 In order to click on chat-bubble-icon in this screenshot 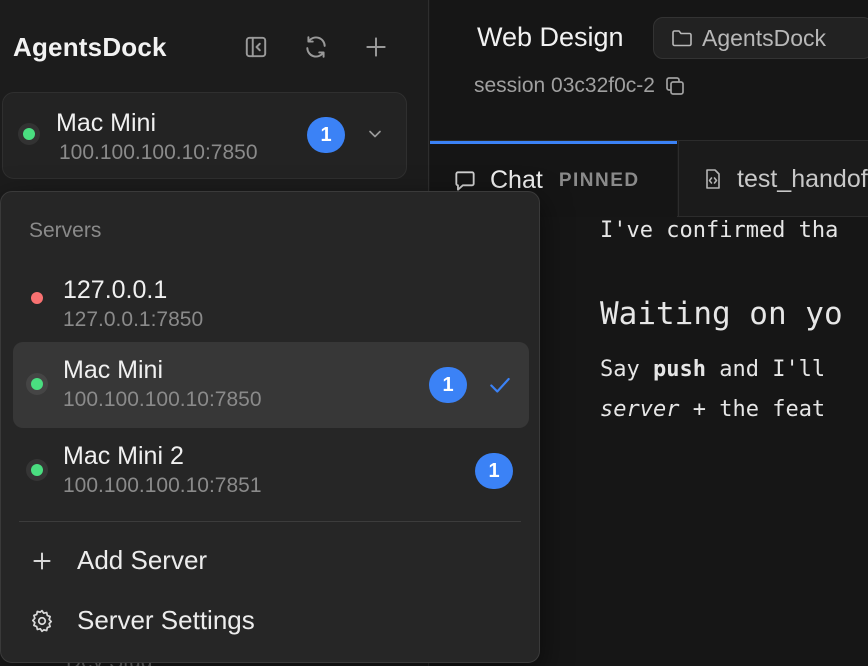, I will do `click(465, 180)`.